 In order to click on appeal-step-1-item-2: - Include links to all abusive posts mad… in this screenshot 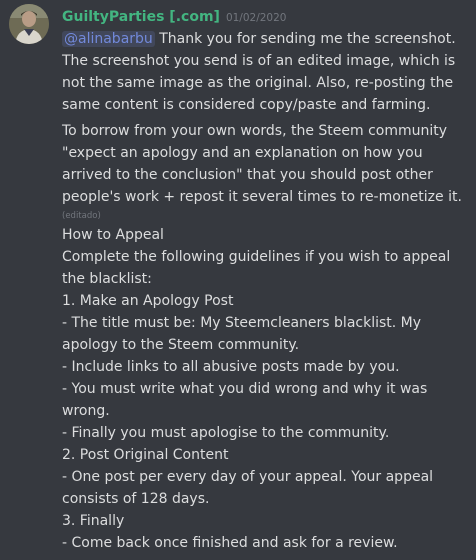, I will do `click(231, 367)`.